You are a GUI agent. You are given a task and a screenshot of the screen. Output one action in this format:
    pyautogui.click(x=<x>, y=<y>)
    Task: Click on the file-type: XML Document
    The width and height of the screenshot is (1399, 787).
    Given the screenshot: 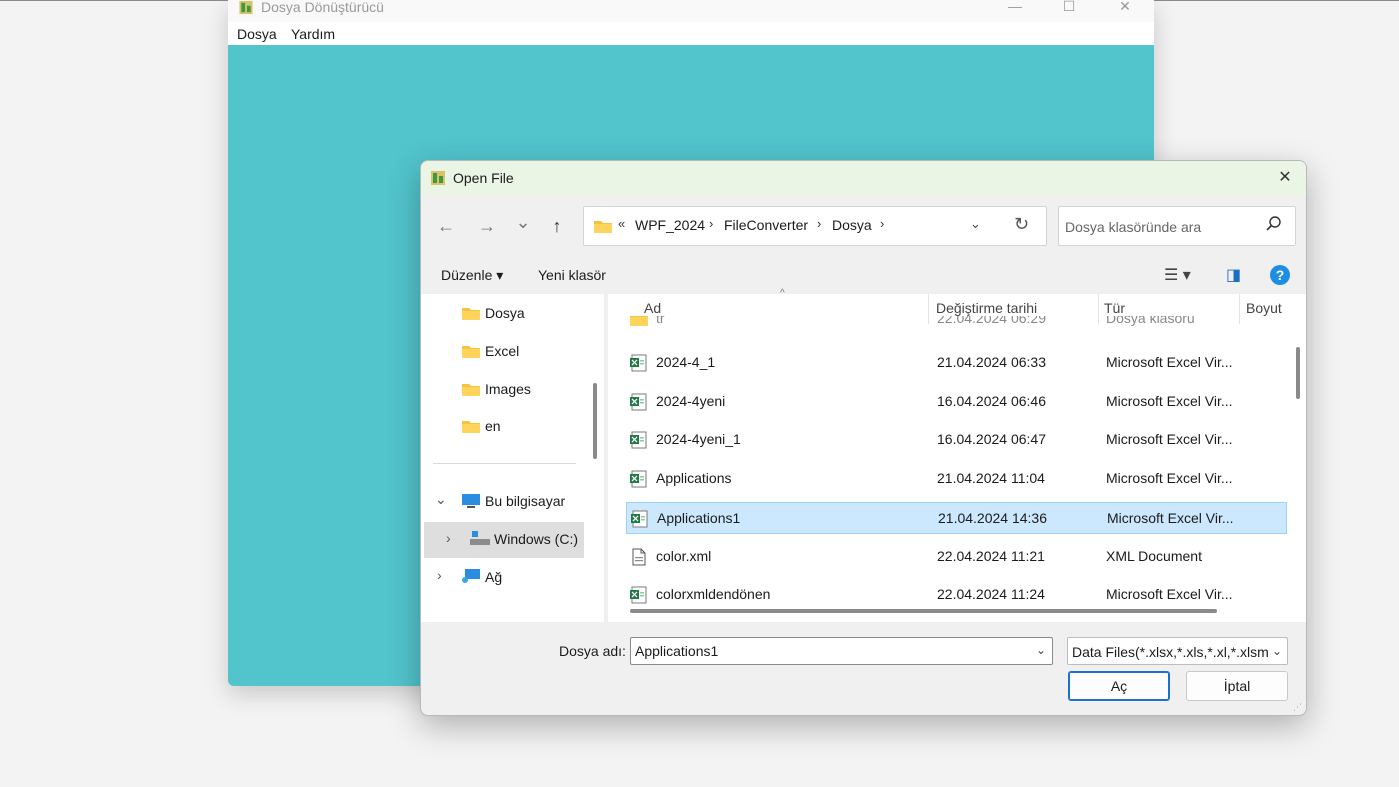 What is the action you would take?
    pyautogui.click(x=1154, y=555)
    